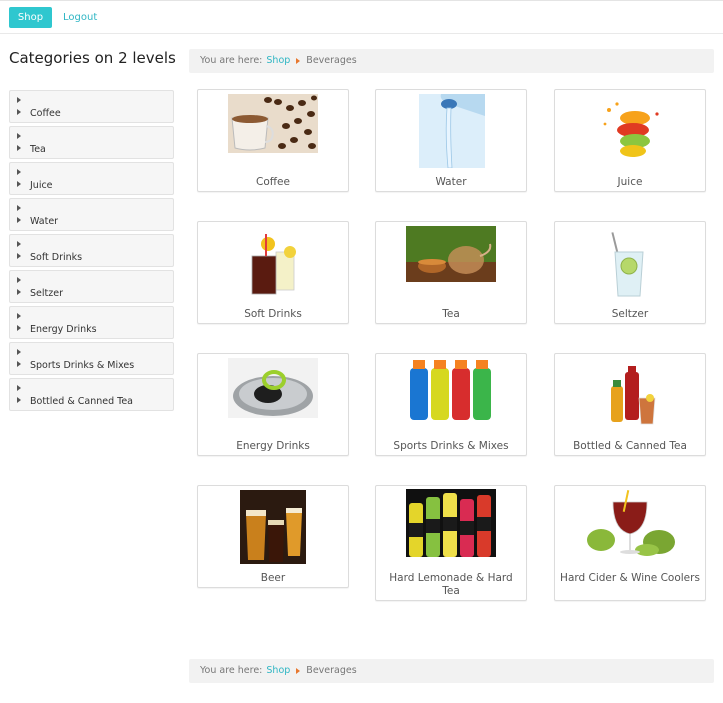 This screenshot has width=723, height=703. I want to click on breadcrumb: You are here: Shop Beverages, so click(451, 61).